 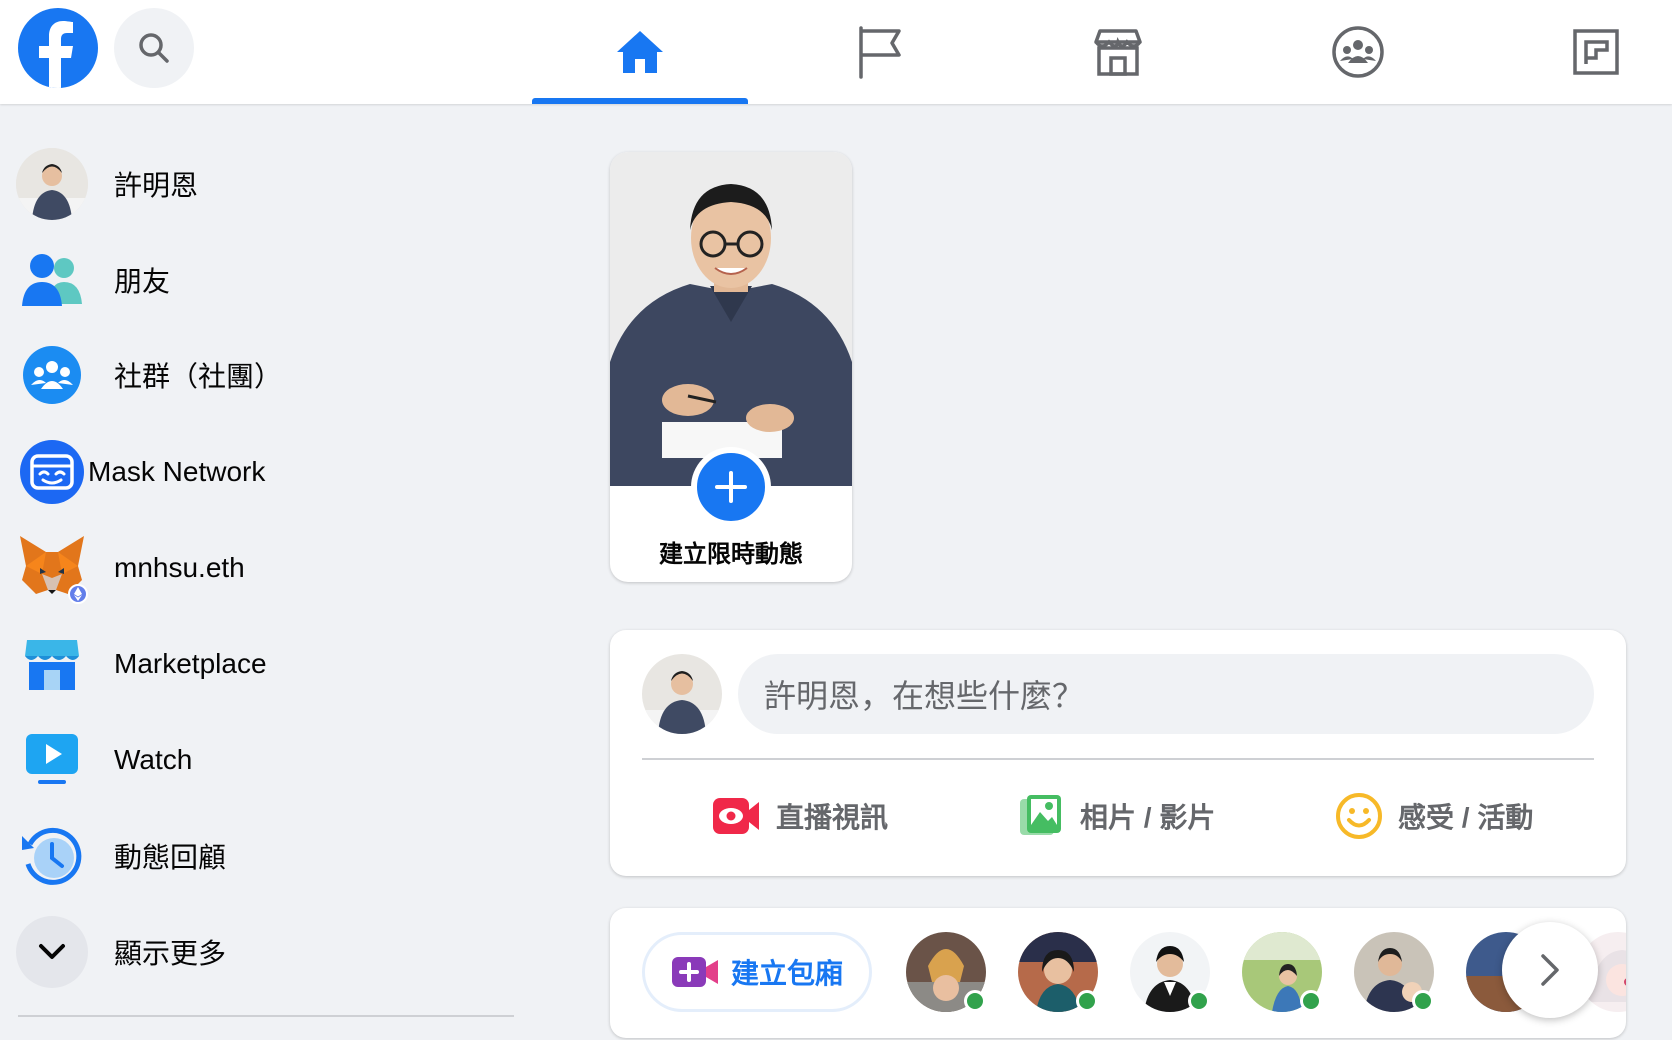 What do you see at coordinates (177, 471) in the screenshot?
I see `sidebar-item-label: Mask Network` at bounding box center [177, 471].